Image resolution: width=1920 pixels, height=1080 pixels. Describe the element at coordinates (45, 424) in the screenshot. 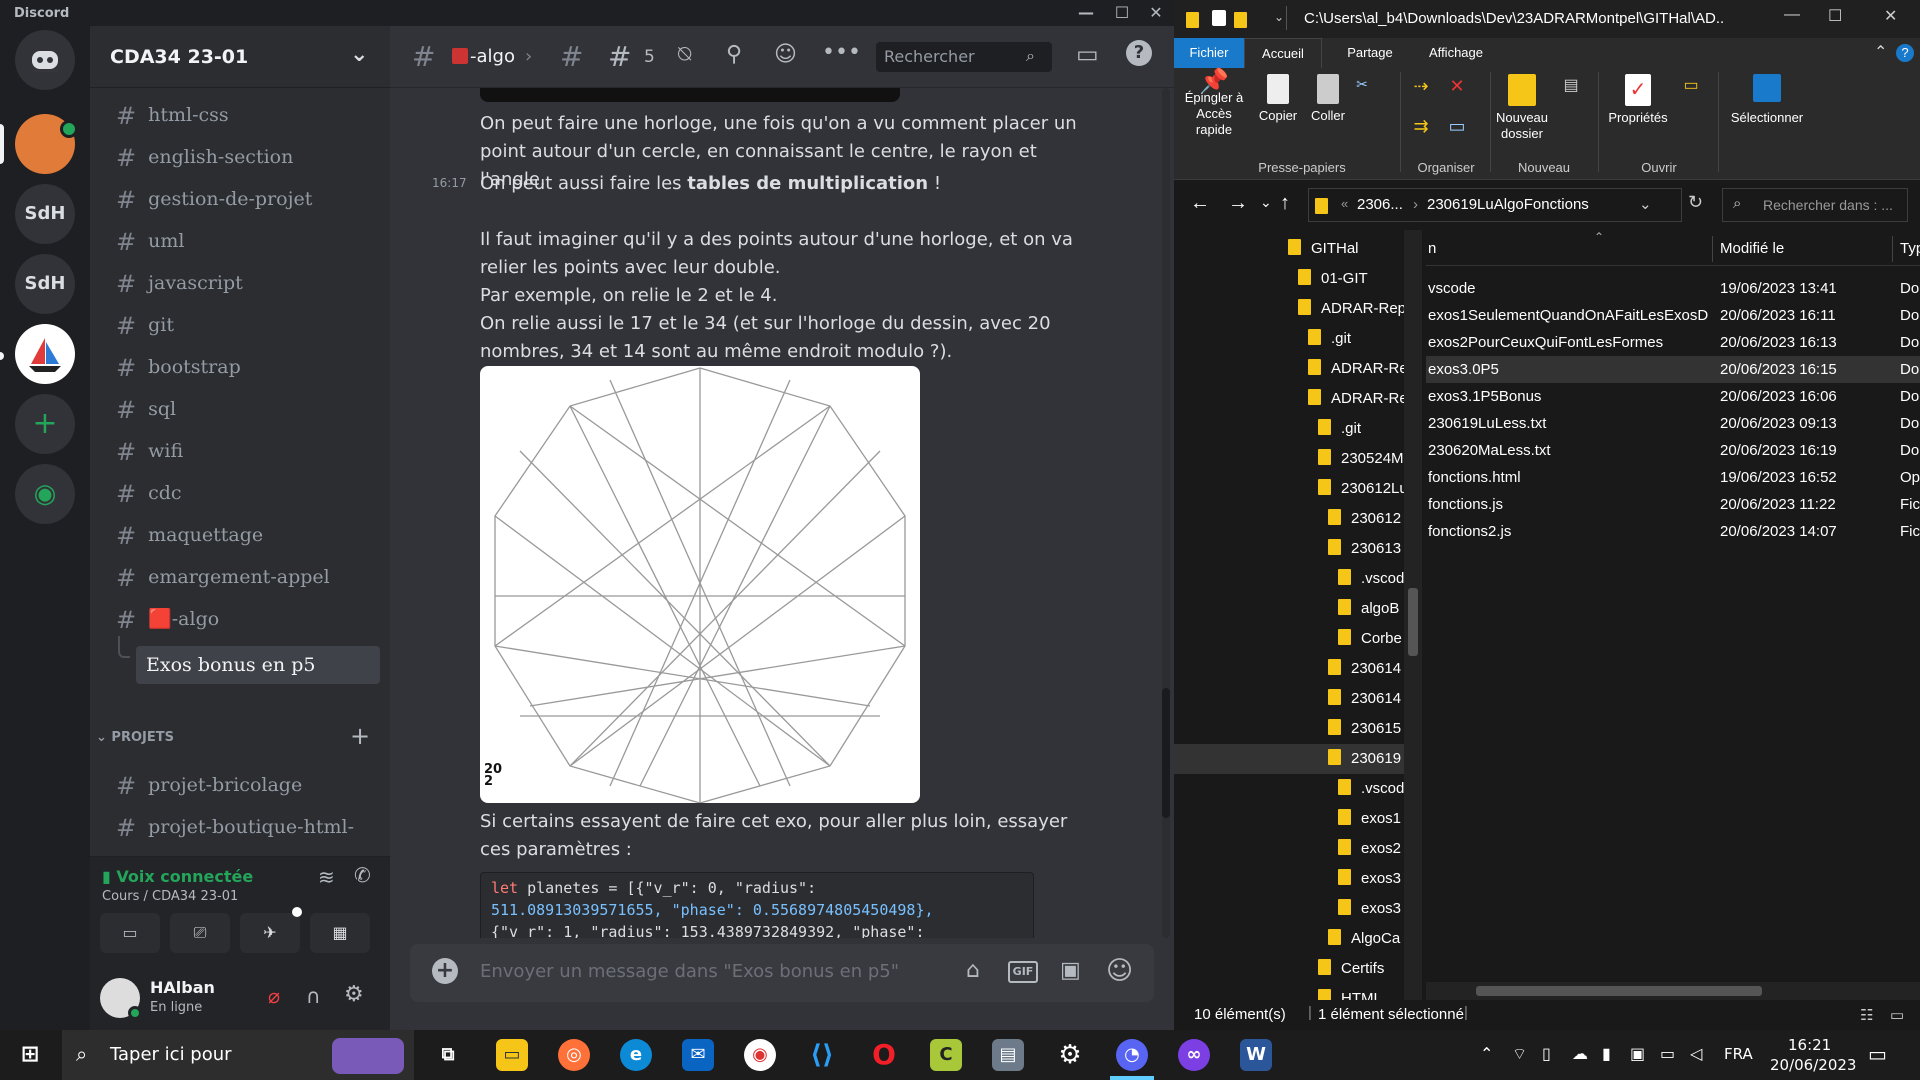

I see `add-server-icon: +` at that location.